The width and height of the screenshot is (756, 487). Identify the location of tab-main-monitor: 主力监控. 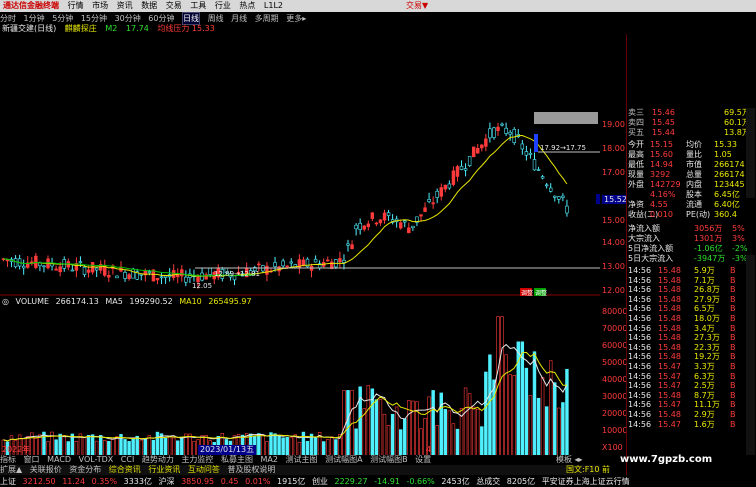
(197, 460).